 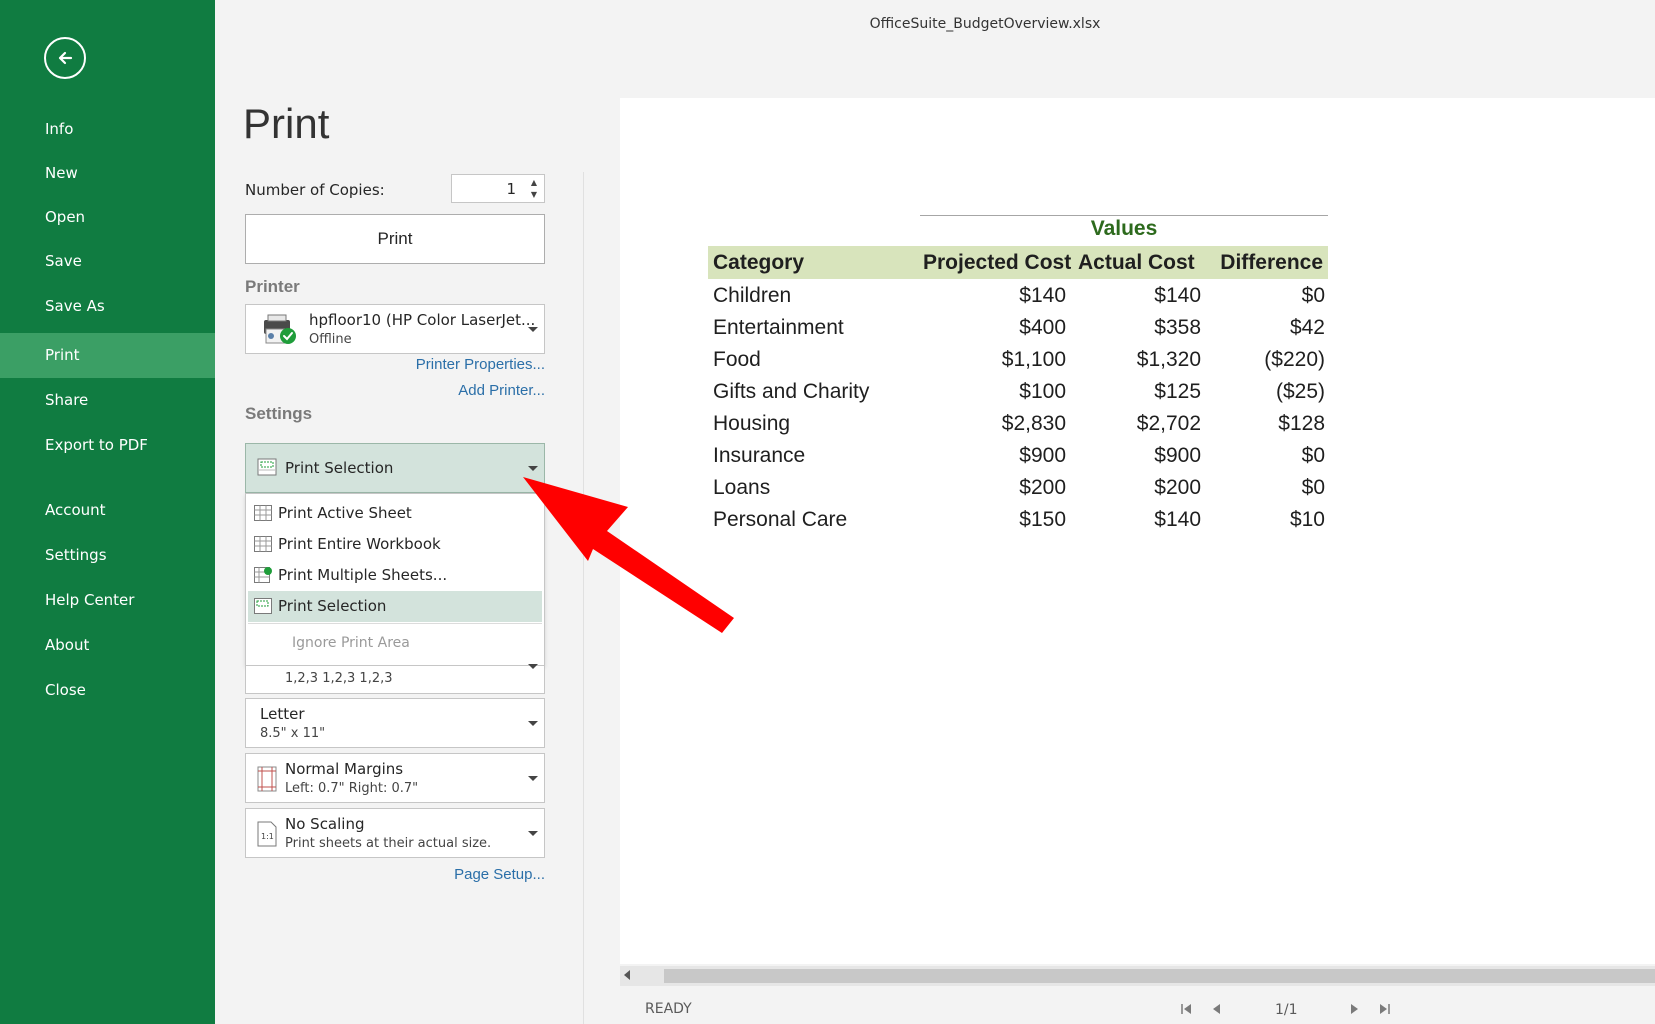 I want to click on menu-item-print-entire-workbook: Print Entire Workbook, so click(x=395, y=544).